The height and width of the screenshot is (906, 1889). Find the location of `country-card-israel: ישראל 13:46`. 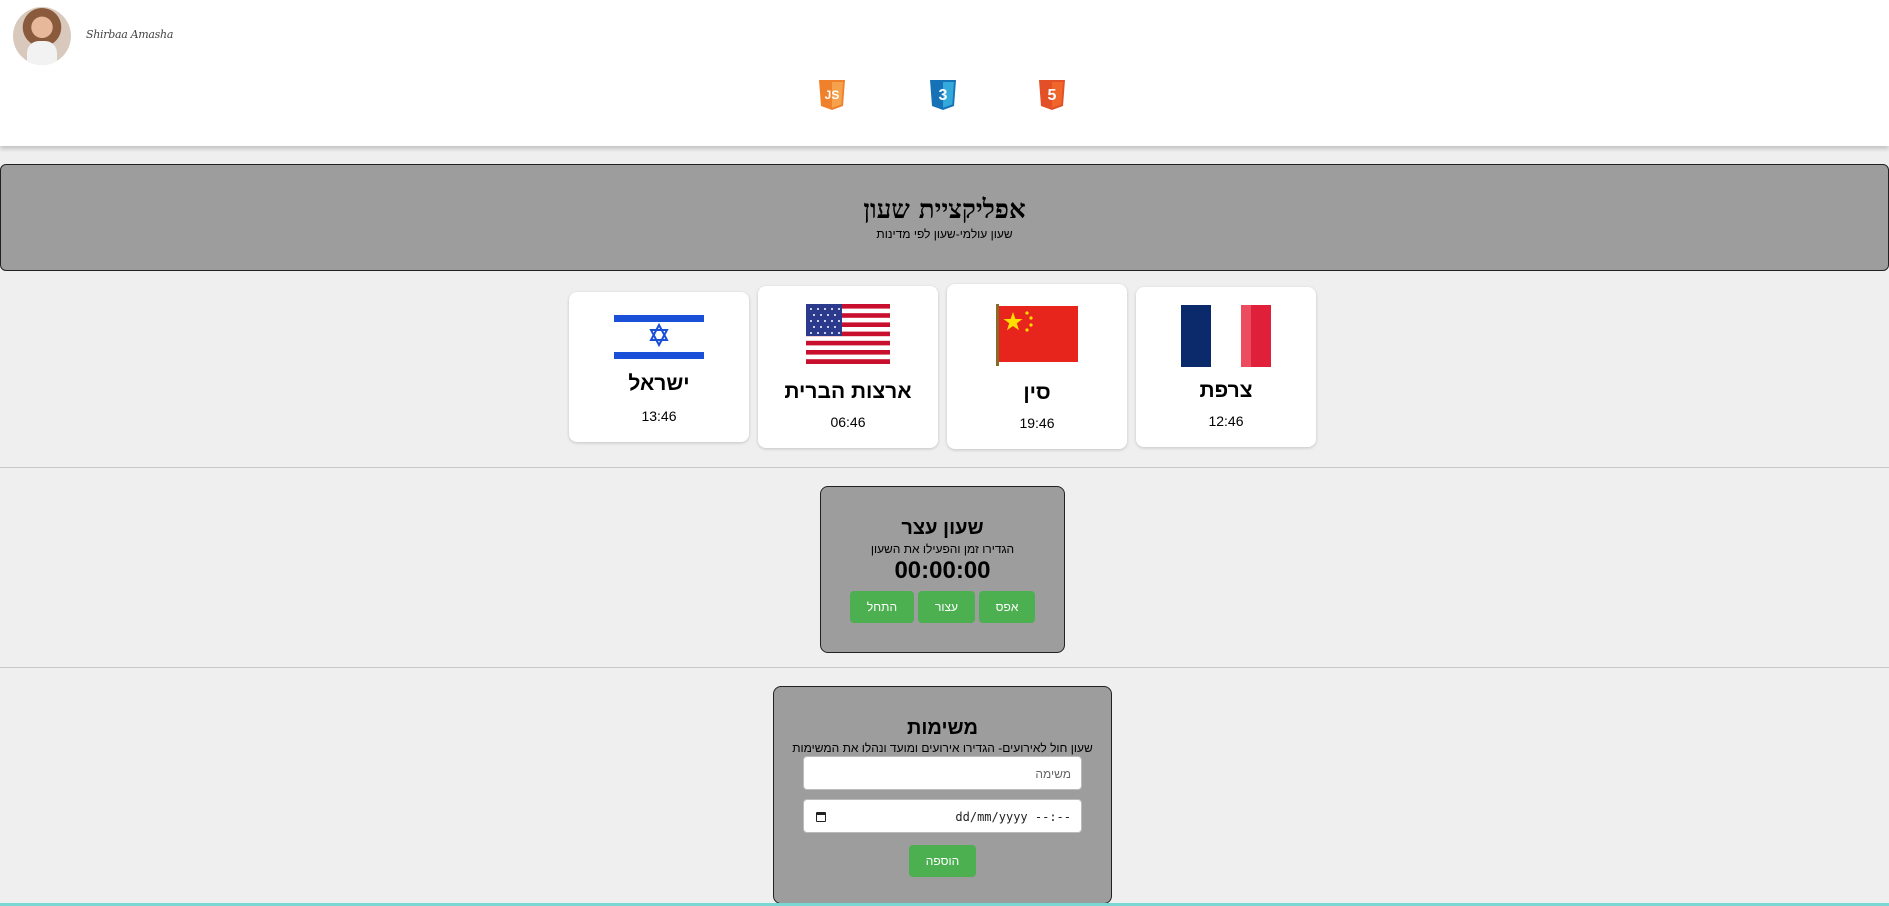

country-card-israel: ישראל 13:46 is located at coordinates (659, 367).